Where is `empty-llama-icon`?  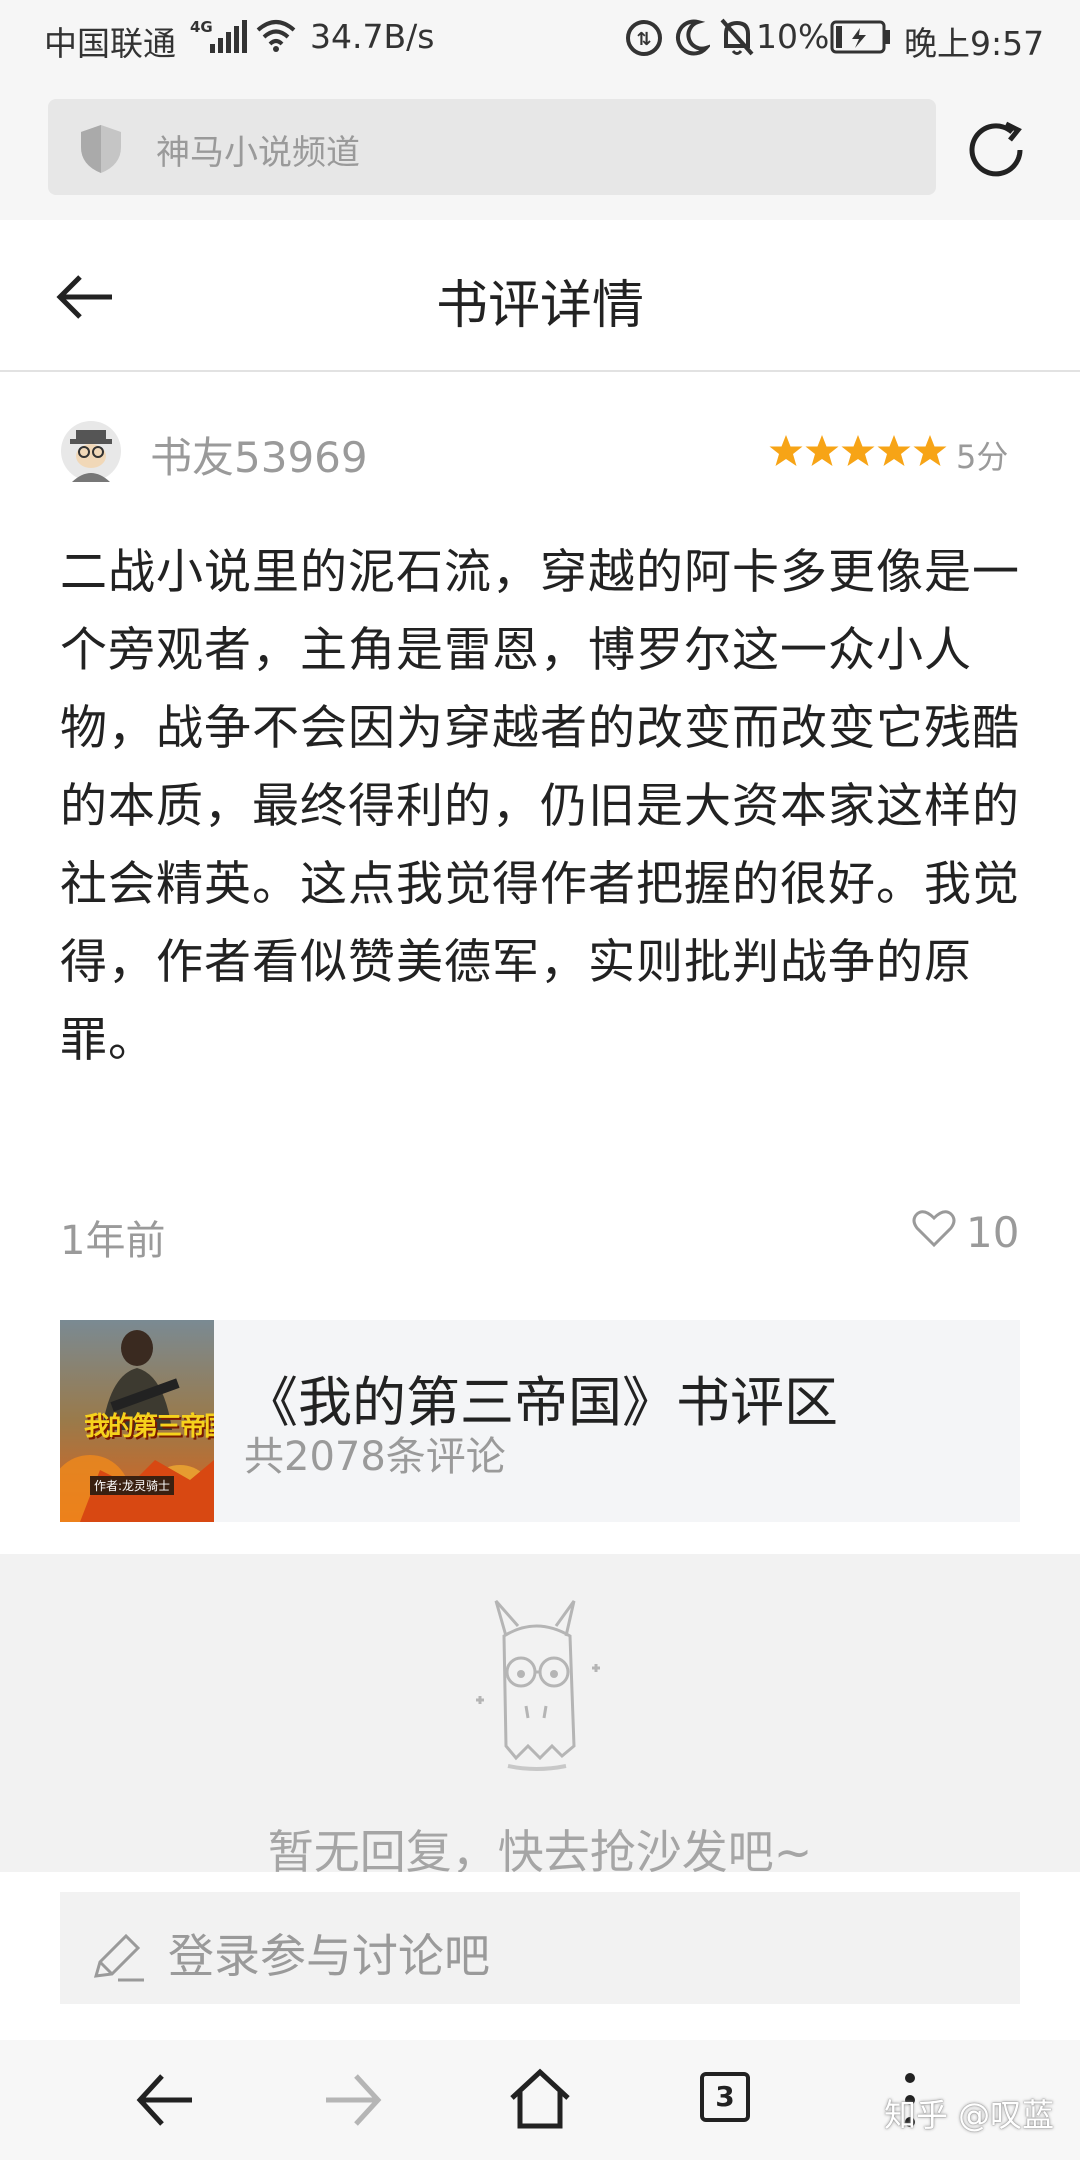 empty-llama-icon is located at coordinates (538, 1685).